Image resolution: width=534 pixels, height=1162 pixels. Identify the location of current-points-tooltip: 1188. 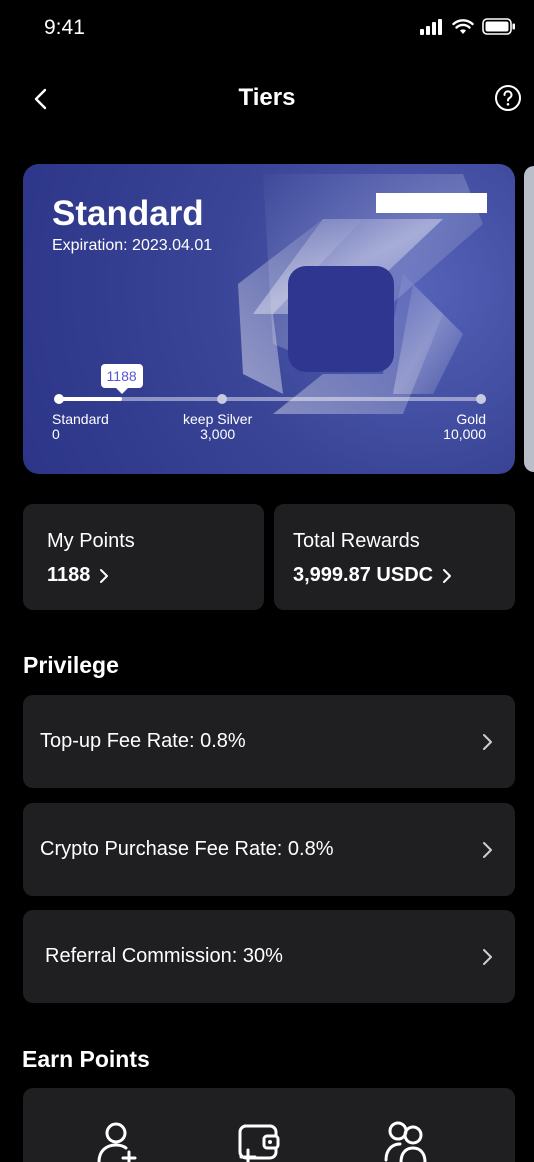
(121, 379).